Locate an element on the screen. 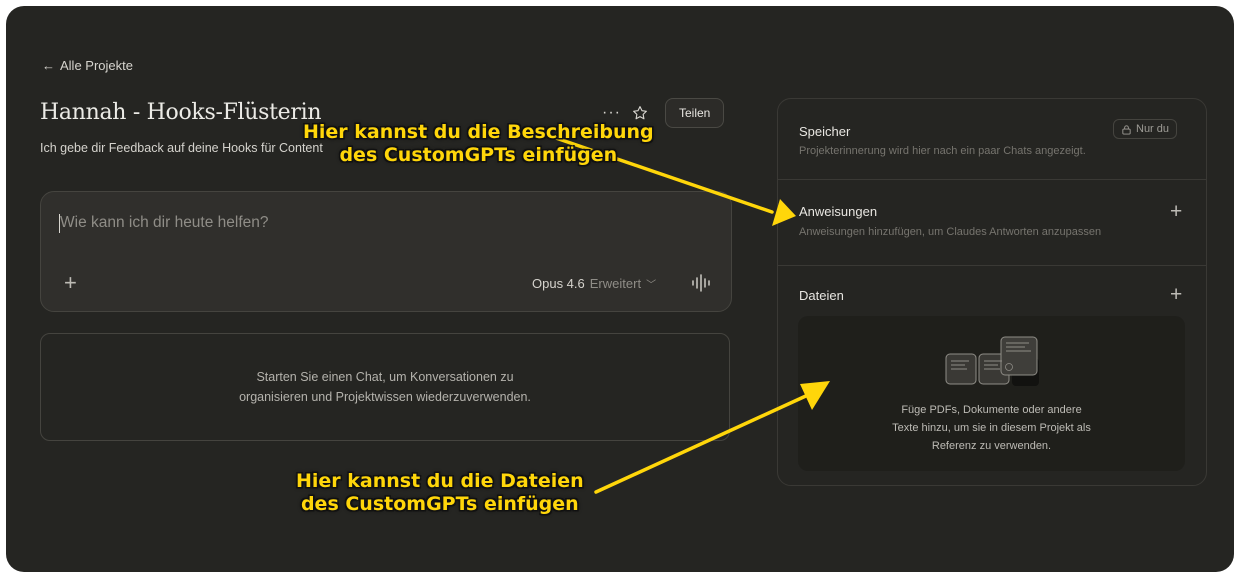  drop-zone-line-3: Referenz zu verwenden. is located at coordinates (991, 446).